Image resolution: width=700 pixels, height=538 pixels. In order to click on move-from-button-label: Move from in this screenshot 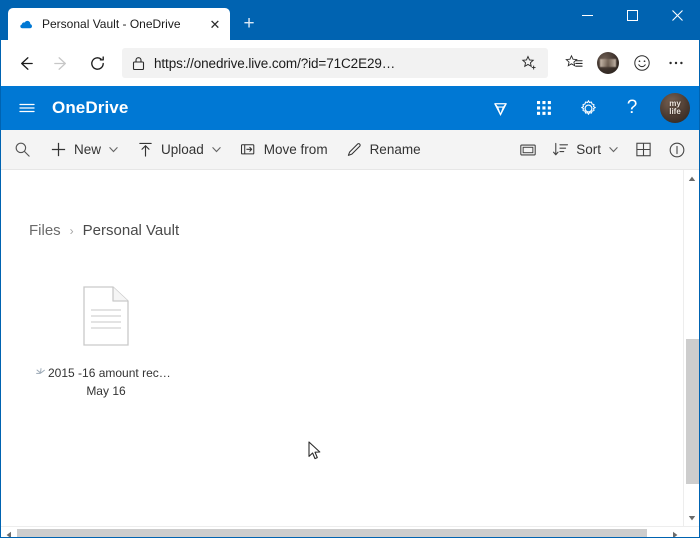, I will do `click(295, 149)`.